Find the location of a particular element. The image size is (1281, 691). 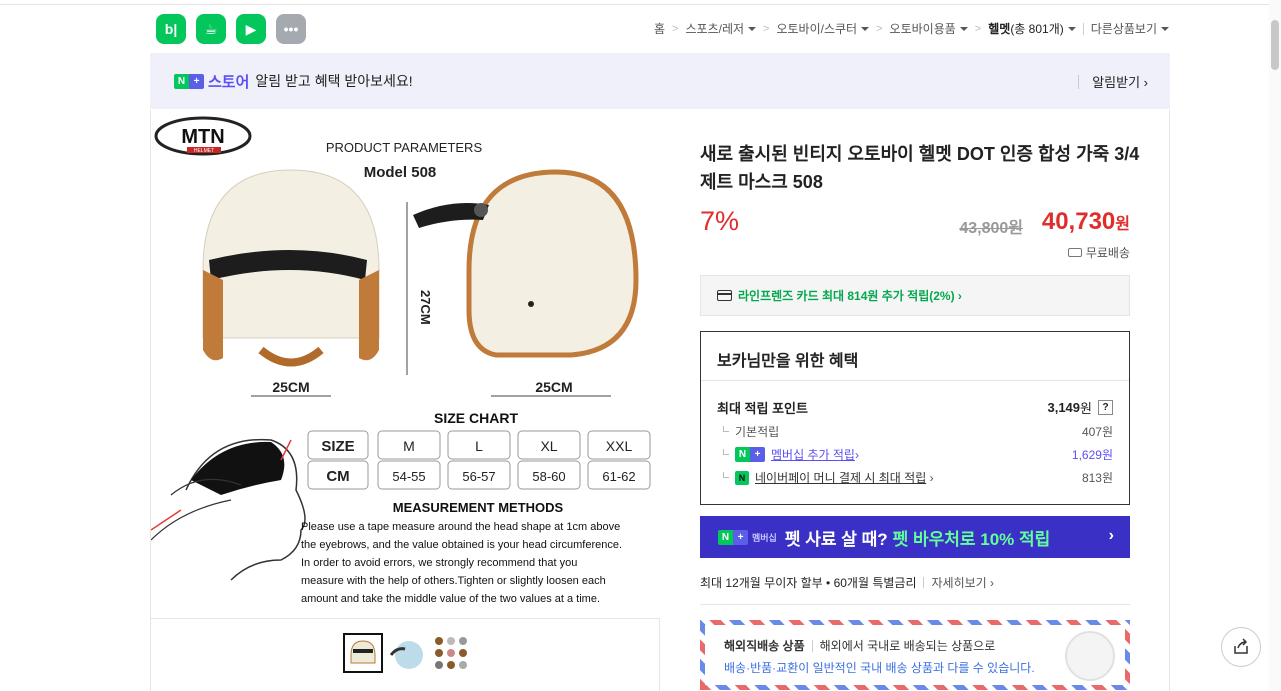

store-alarm-banner: N + 스토어 알림 받고 혜택 받아보세요! 알림받기 › is located at coordinates (660, 81).